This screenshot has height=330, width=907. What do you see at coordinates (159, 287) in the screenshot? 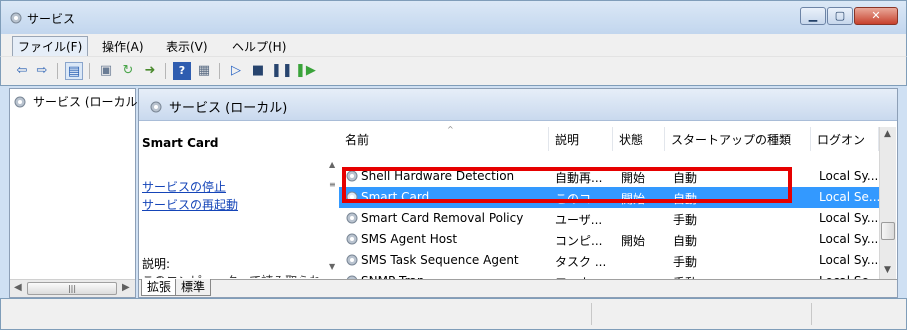
I see `tab-extended: 拡張` at bounding box center [159, 287].